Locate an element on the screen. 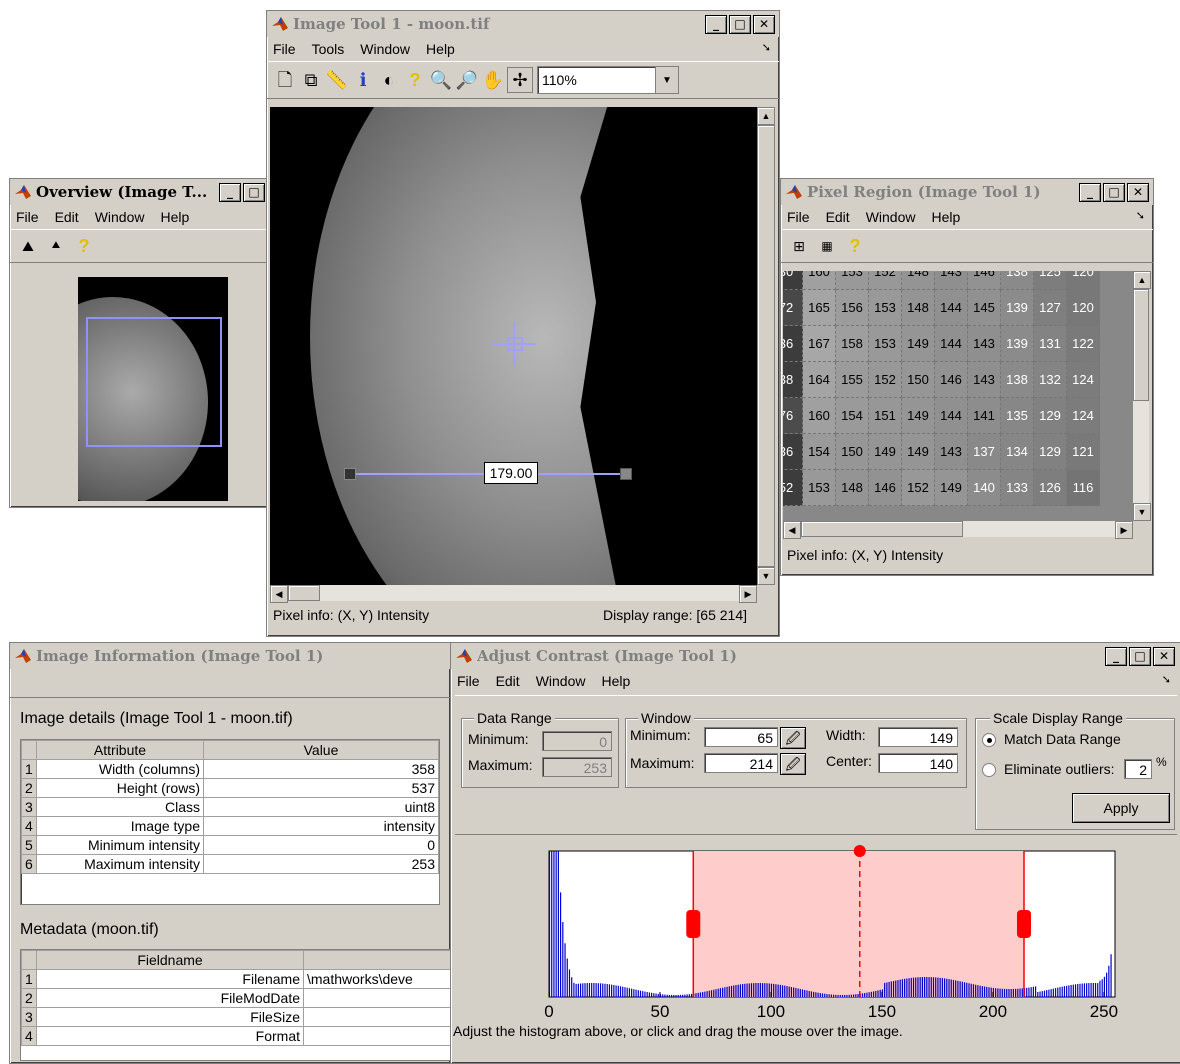 This screenshot has height=1064, width=1180. image-tool-titlebar: Image Tool 1 - moon.tif _ □ ✕ is located at coordinates (523, 24).